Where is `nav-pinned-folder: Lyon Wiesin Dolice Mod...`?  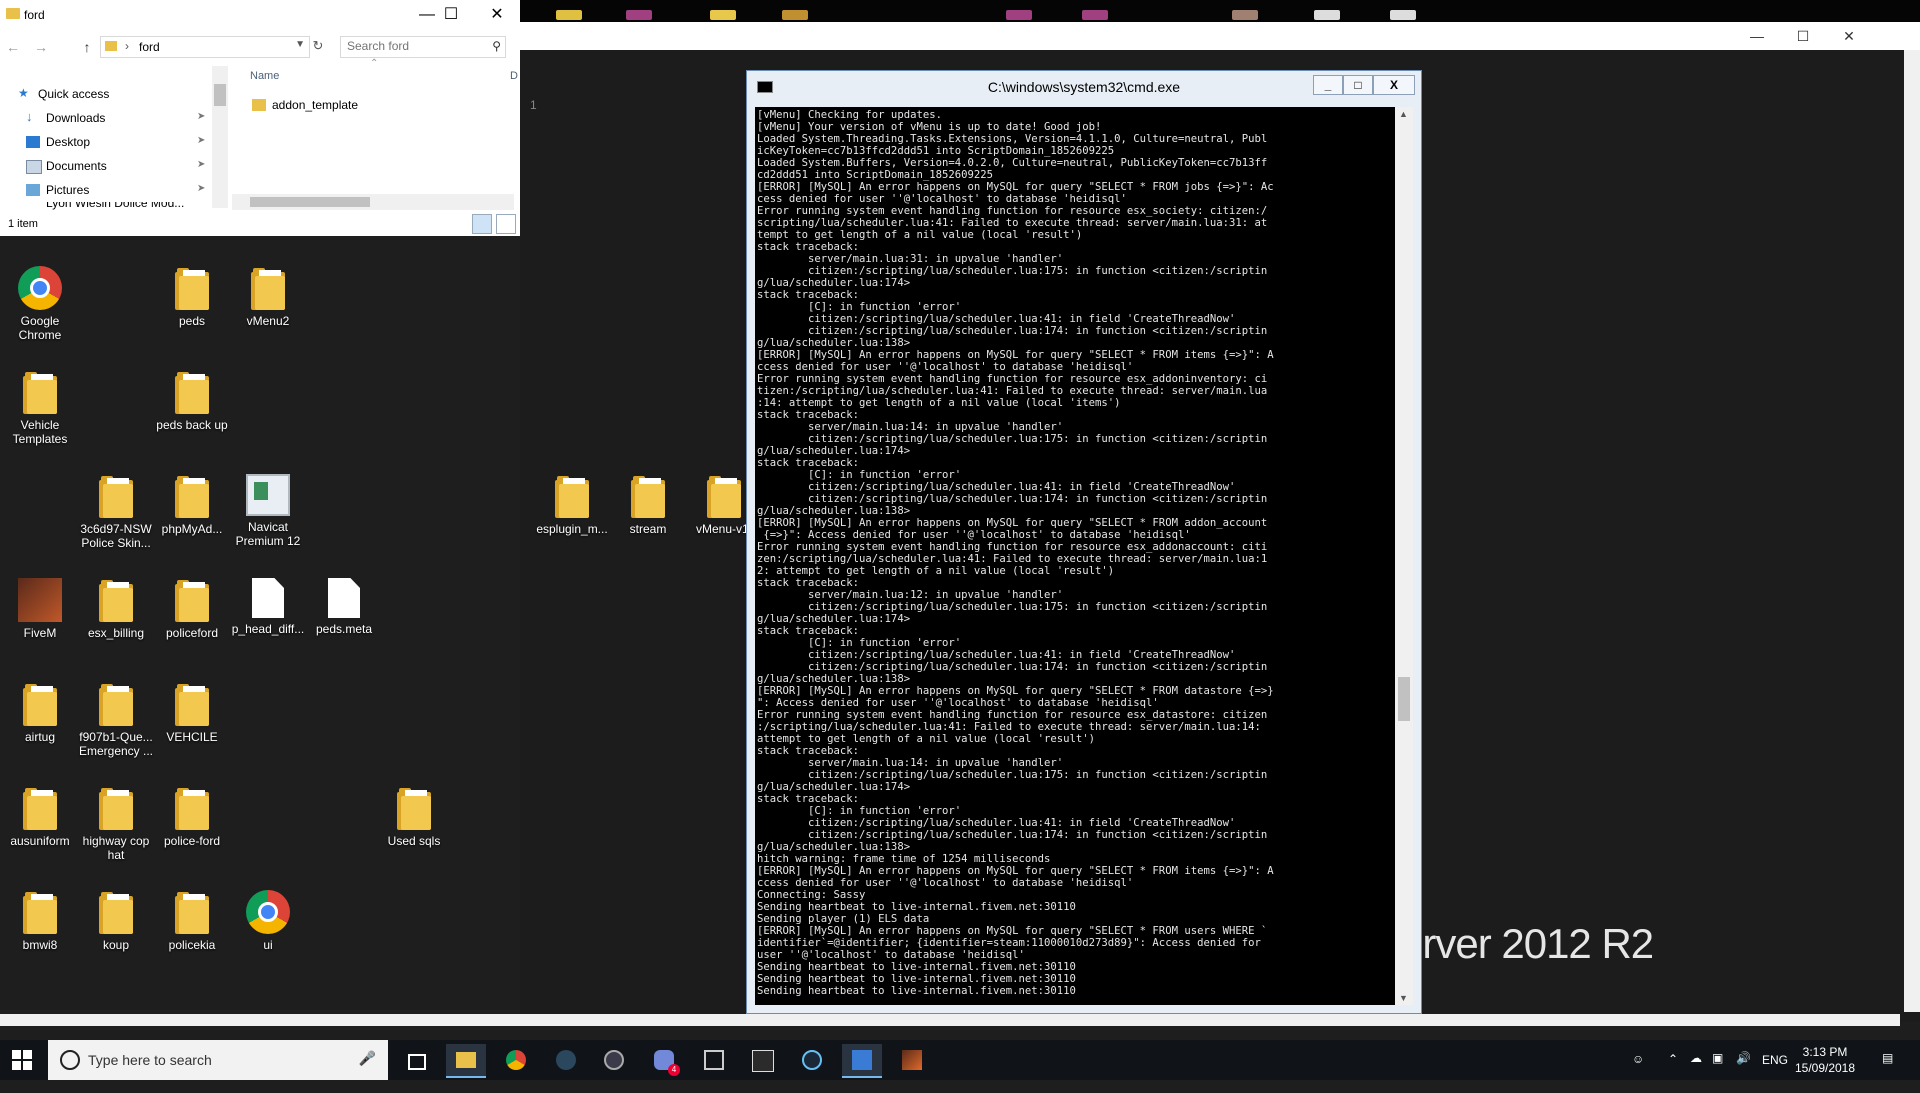
nav-pinned-folder: Lyon Wiesin Dolice Mod... is located at coordinates (106, 206).